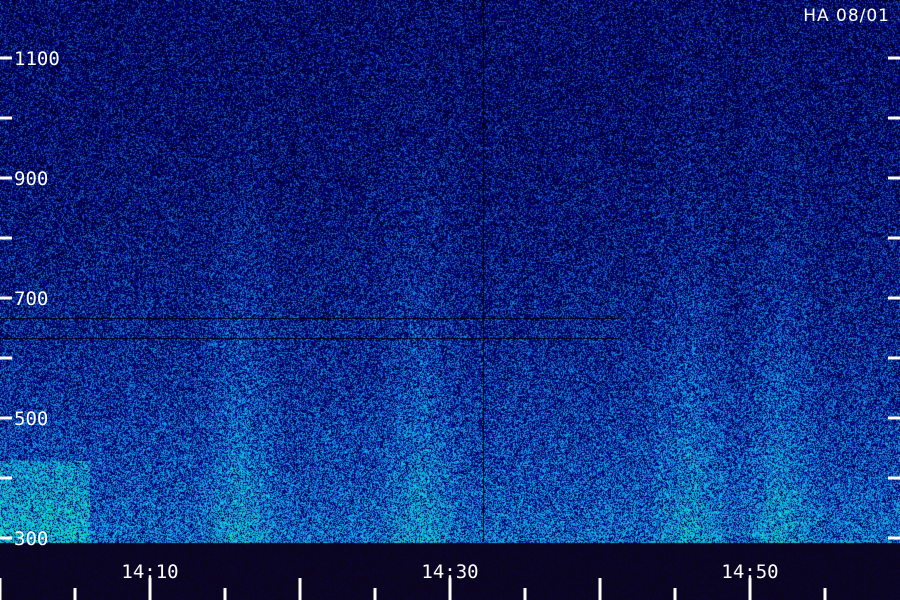 This screenshot has height=600, width=900. I want to click on y-tick-label: 500, so click(31, 419).